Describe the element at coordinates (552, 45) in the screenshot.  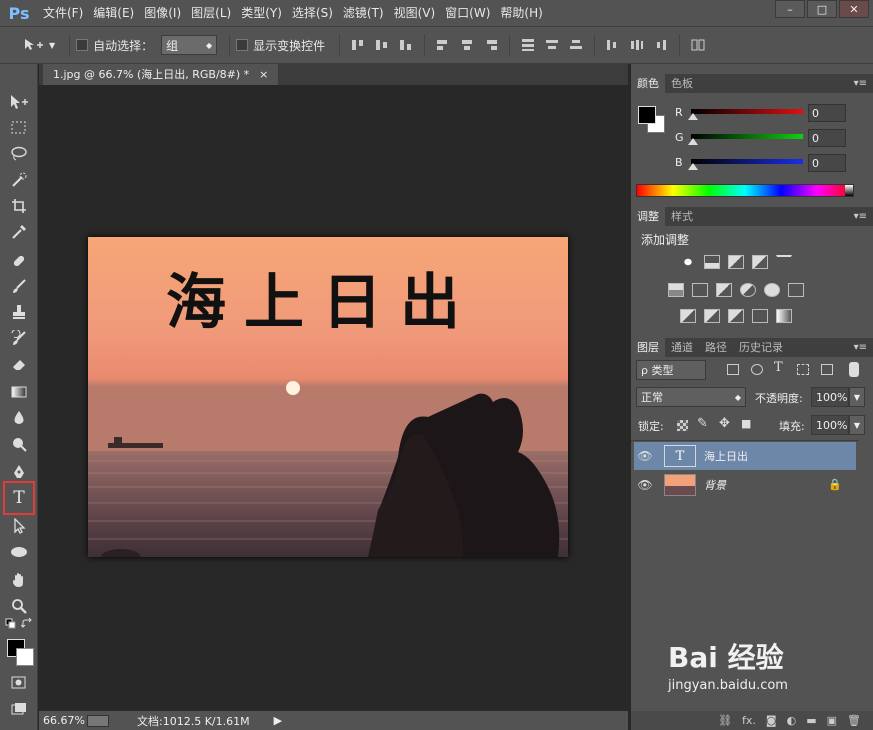
I see `distribute-vcenter-icon` at that location.